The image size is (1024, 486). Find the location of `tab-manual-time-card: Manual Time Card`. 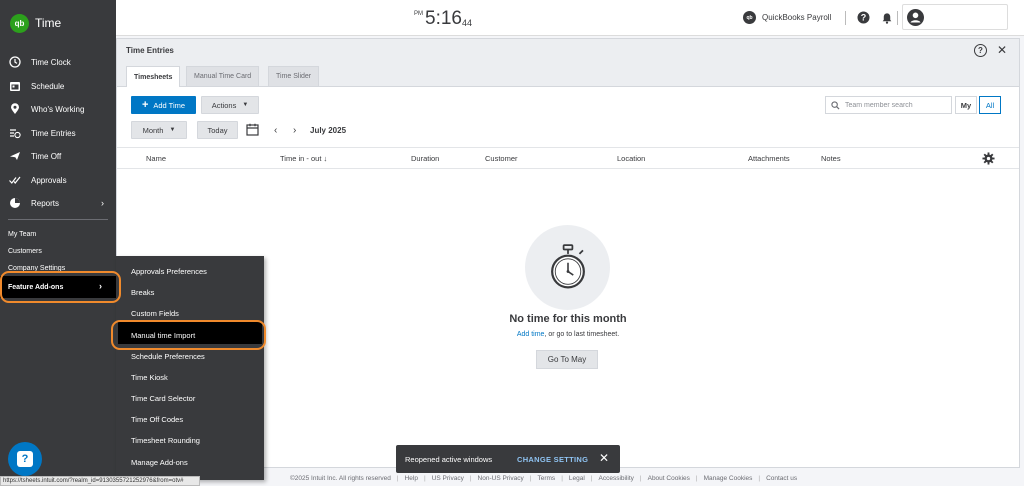

tab-manual-time-card: Manual Time Card is located at coordinates (223, 76).